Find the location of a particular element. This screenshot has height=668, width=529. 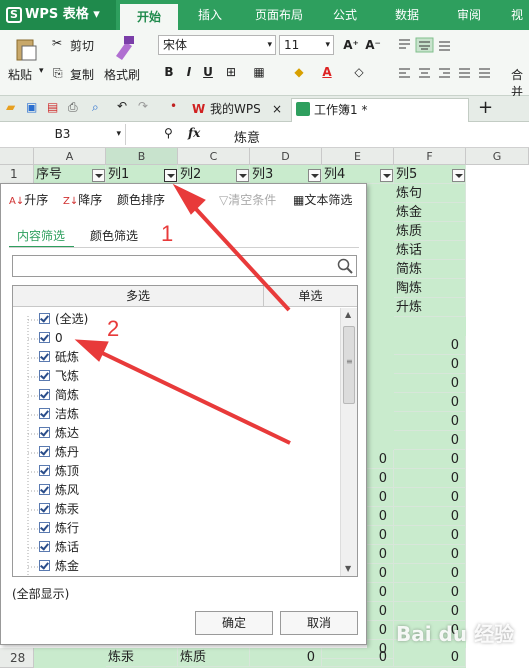

new-tab-icon: + is located at coordinates (485, 107).